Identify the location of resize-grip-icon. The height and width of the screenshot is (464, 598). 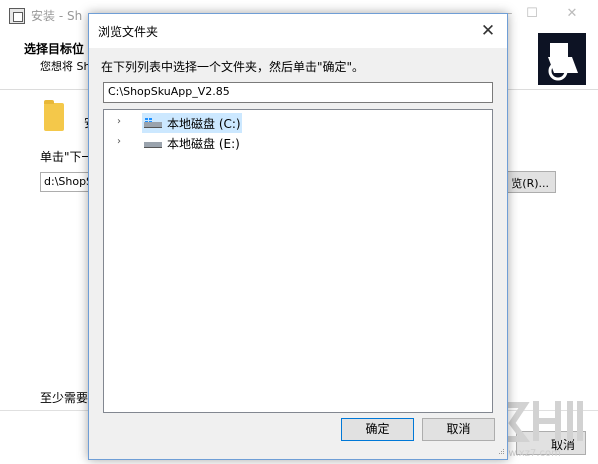
(500, 452).